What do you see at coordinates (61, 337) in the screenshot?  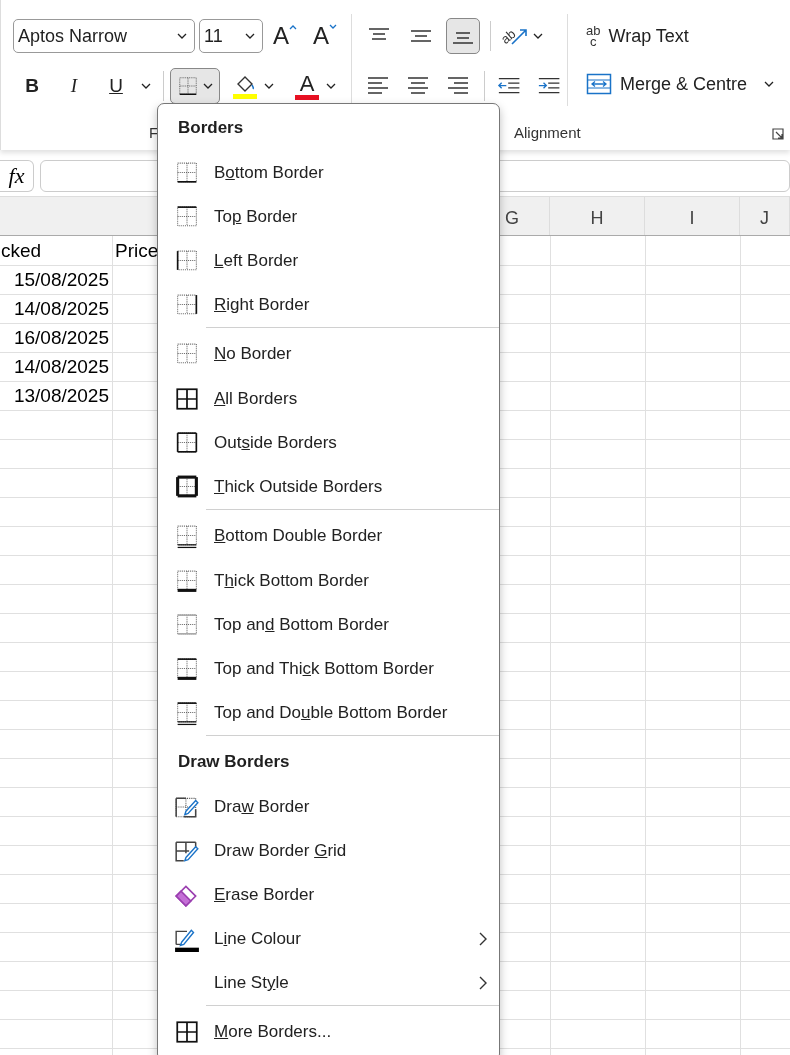 I see `table-cell-text: 16/08/2025` at bounding box center [61, 337].